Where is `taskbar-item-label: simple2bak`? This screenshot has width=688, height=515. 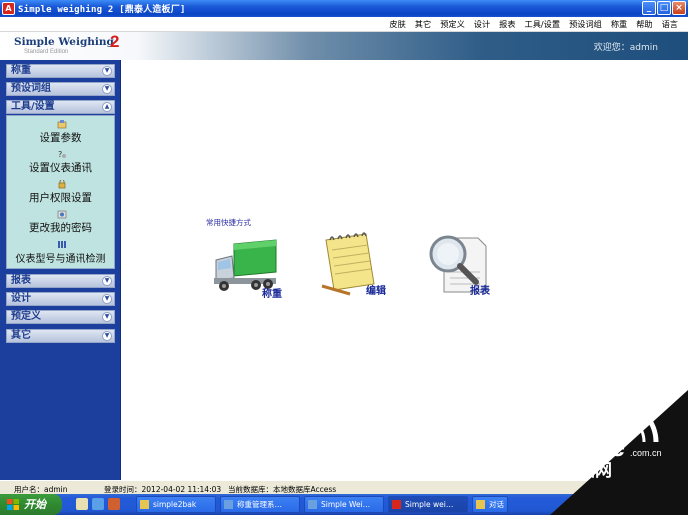 taskbar-item-label: simple2bak is located at coordinates (175, 504).